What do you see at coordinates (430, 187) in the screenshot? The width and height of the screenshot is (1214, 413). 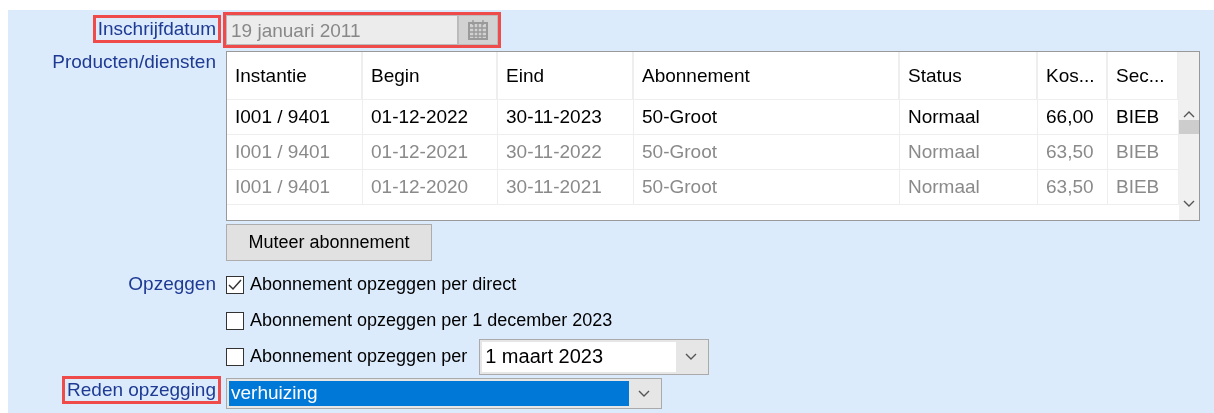 I see `table-cell: 01-12-2020` at bounding box center [430, 187].